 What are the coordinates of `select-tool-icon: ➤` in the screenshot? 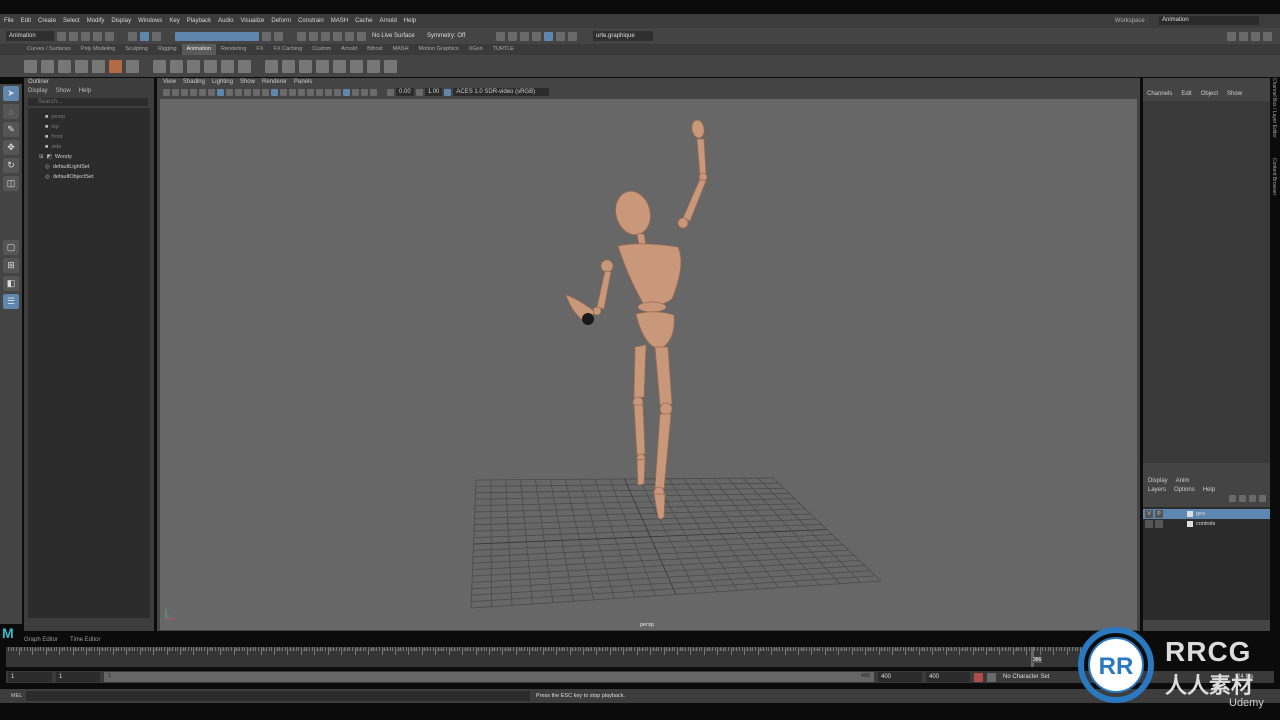 It's located at (11, 93).